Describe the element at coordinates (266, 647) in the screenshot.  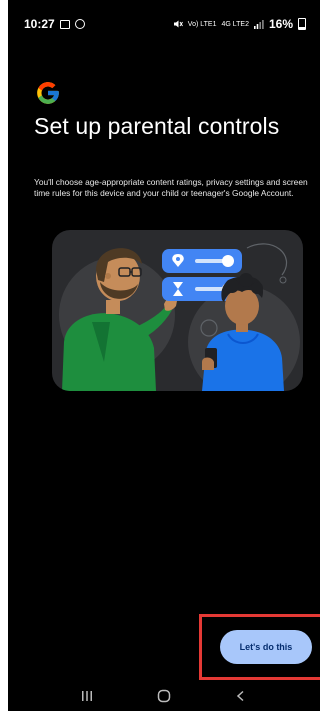
I see `lets-do-this-button: Let's do this` at that location.